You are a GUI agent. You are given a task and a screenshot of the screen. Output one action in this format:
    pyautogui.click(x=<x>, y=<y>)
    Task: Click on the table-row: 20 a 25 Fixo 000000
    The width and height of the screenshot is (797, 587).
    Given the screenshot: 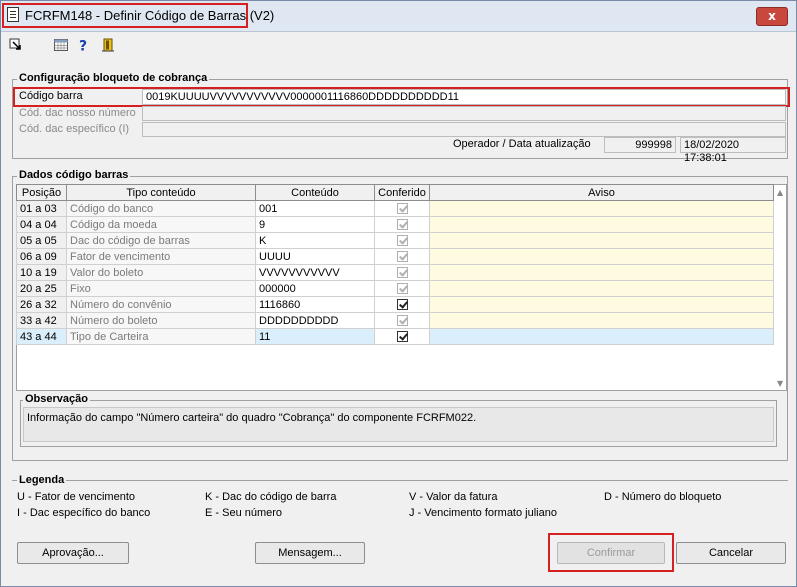 What is the action you would take?
    pyautogui.click(x=395, y=288)
    